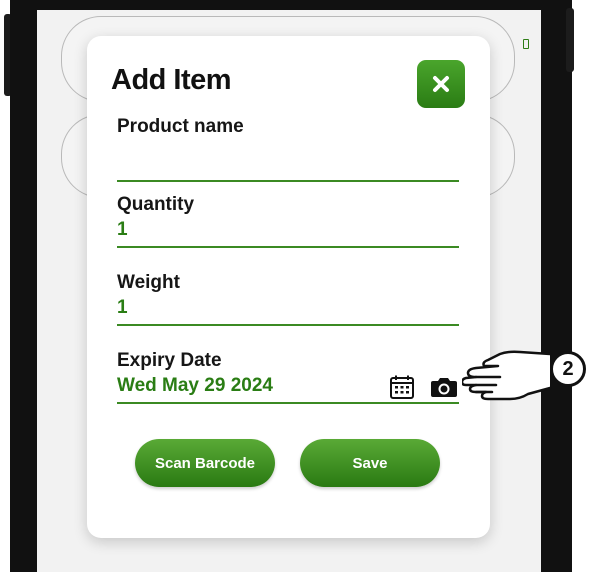  I want to click on expiry-date-label: Expiry Date, so click(169, 360).